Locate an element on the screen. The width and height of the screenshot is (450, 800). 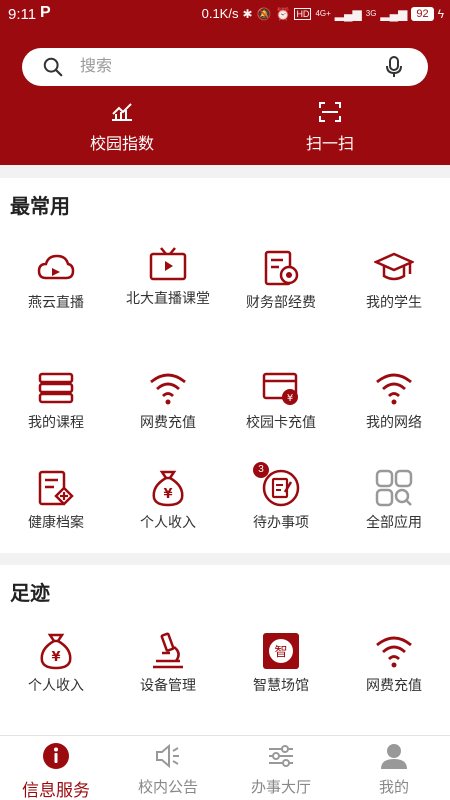
network-speed: 0.1K/s is located at coordinates (220, 13).